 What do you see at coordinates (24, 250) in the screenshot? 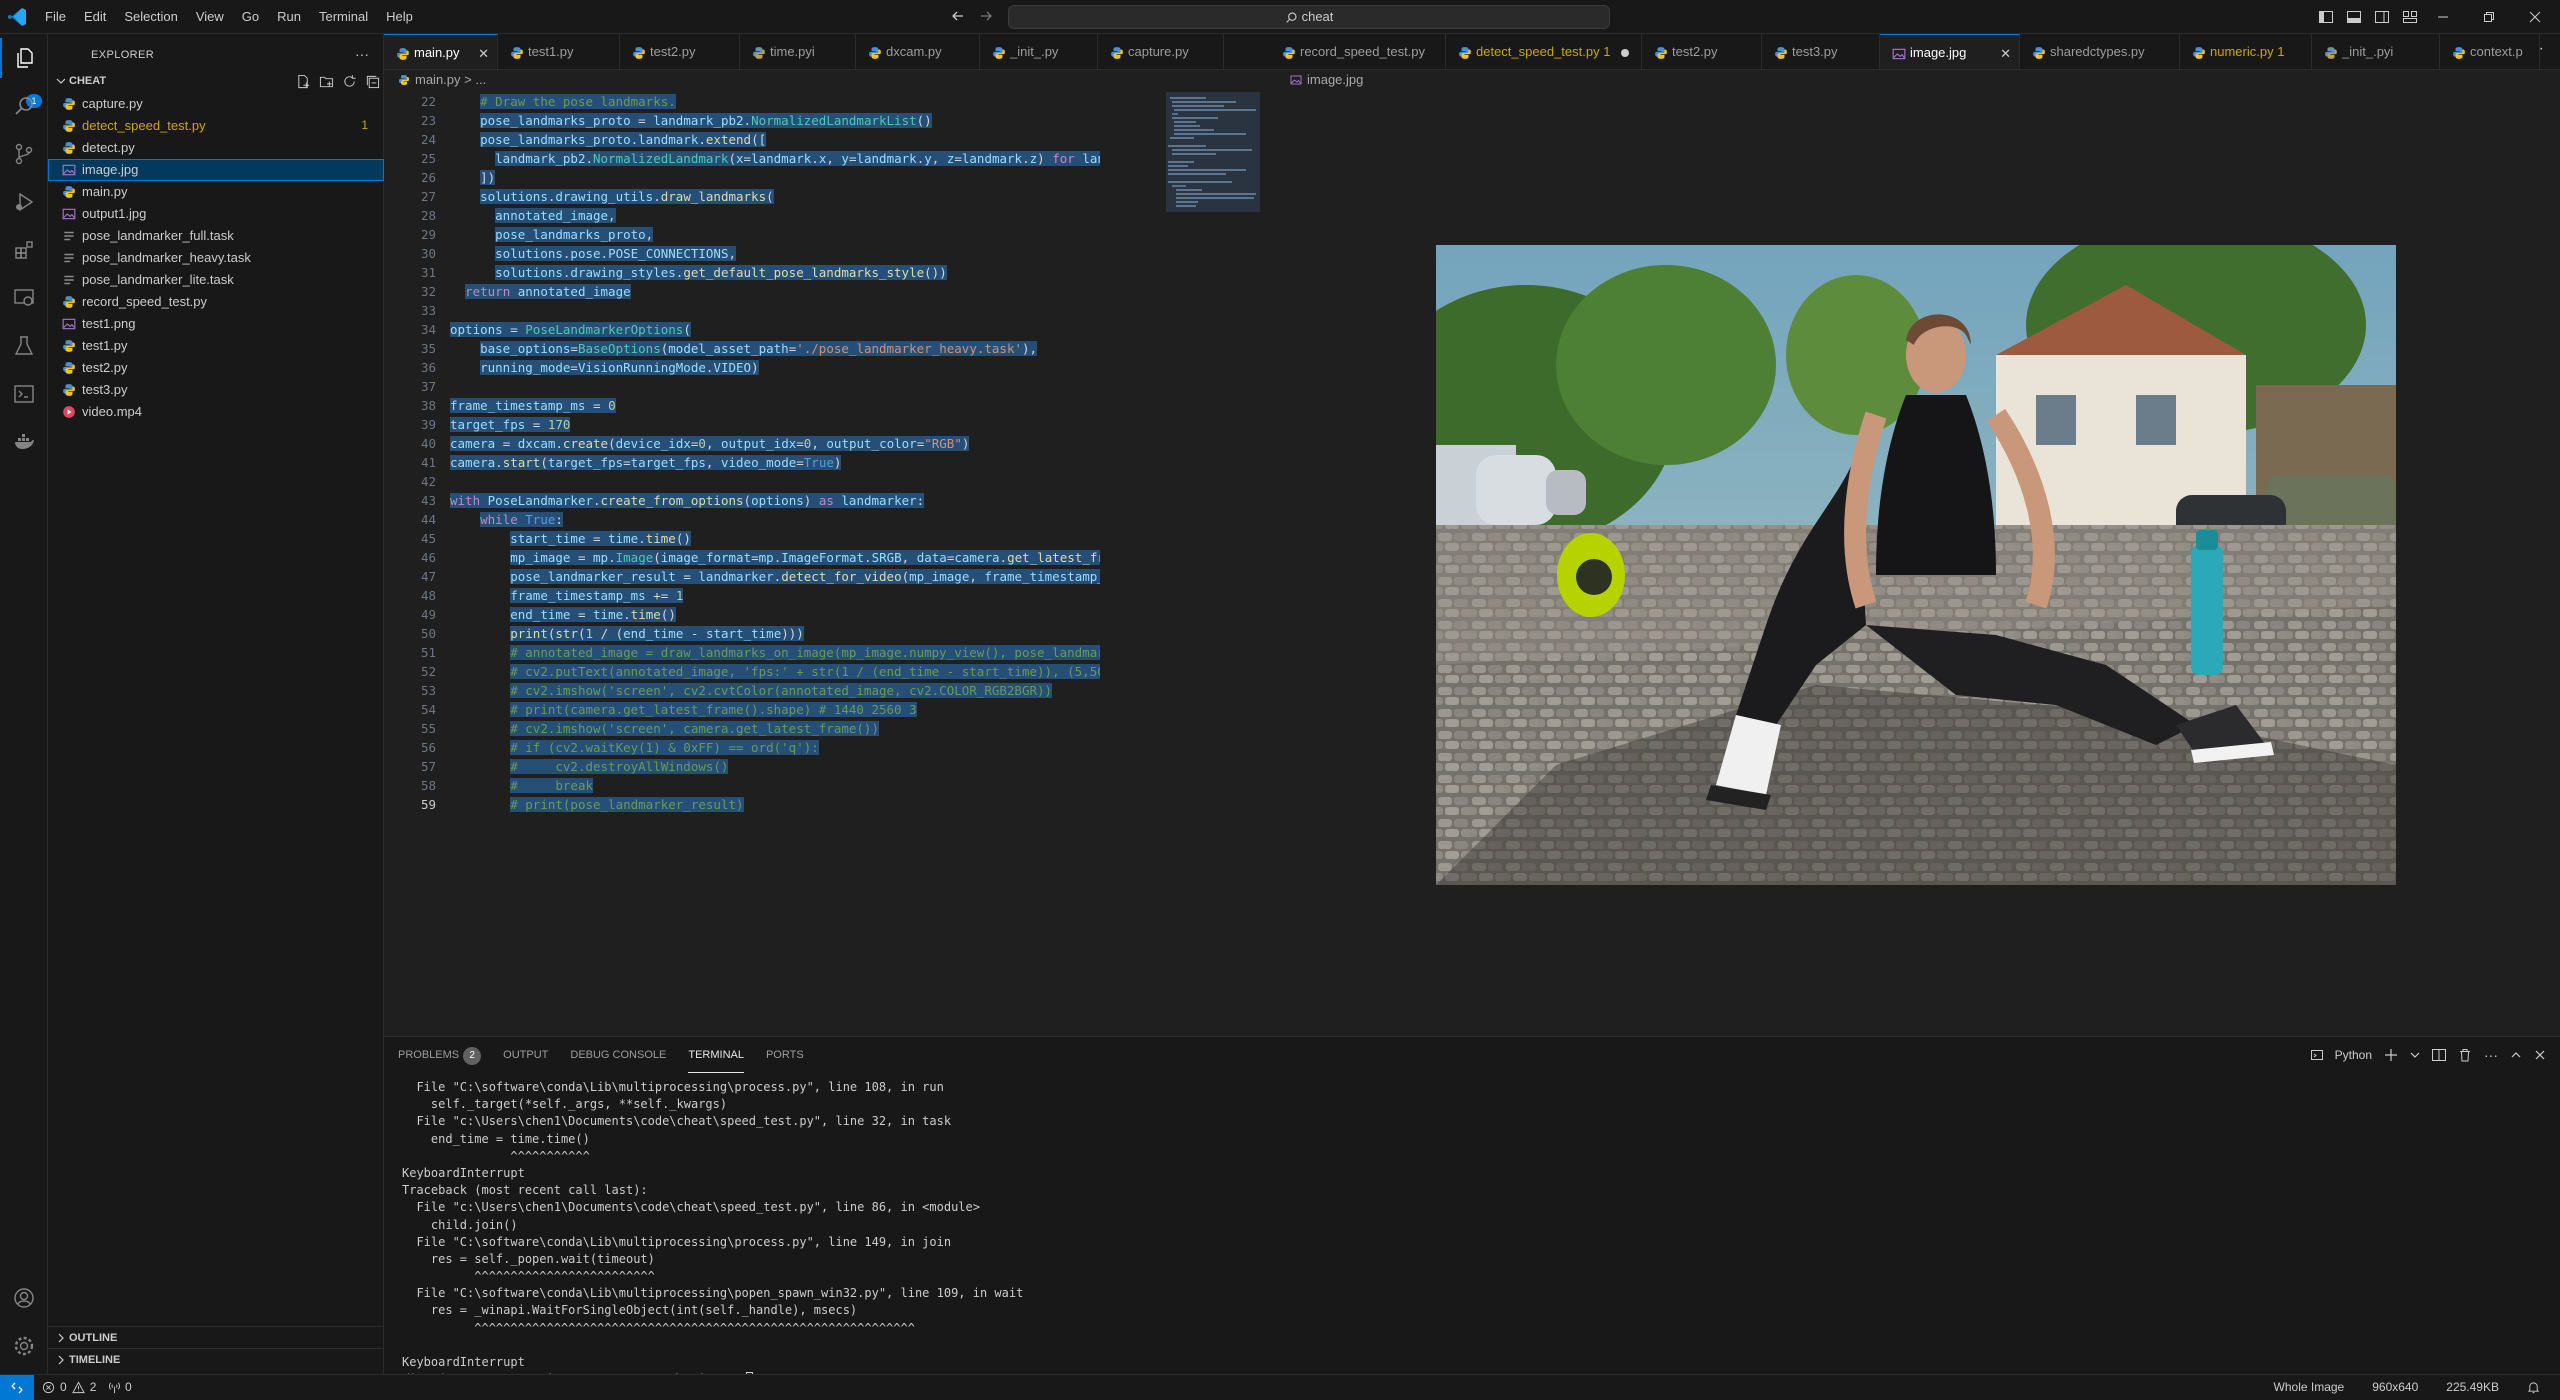
I see `extensions-icon` at bounding box center [24, 250].